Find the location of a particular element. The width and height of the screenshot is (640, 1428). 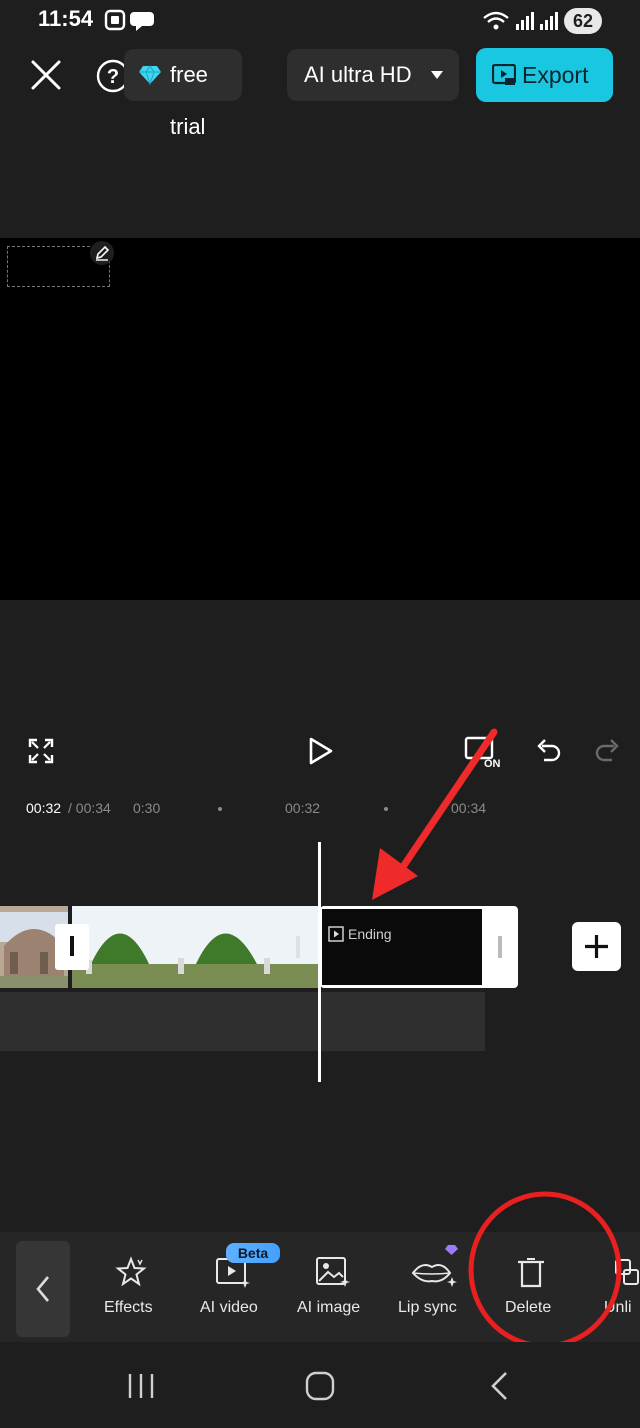

ruler-tick-label: 0:30 is located at coordinates (147, 808).